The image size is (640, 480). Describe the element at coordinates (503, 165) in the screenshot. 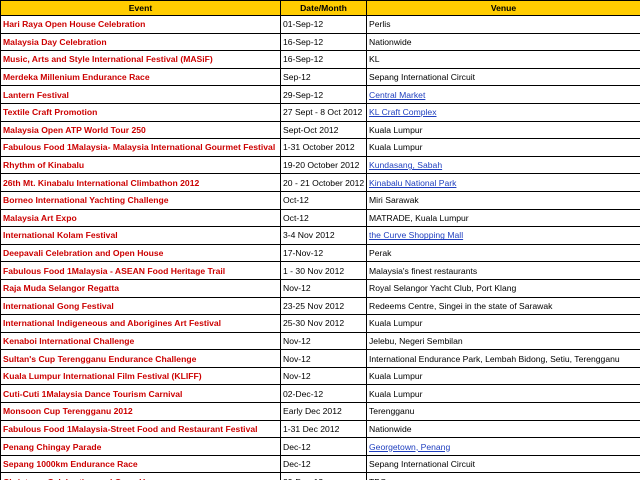

I see `venue-cell: Kundasang, Sabah` at that location.